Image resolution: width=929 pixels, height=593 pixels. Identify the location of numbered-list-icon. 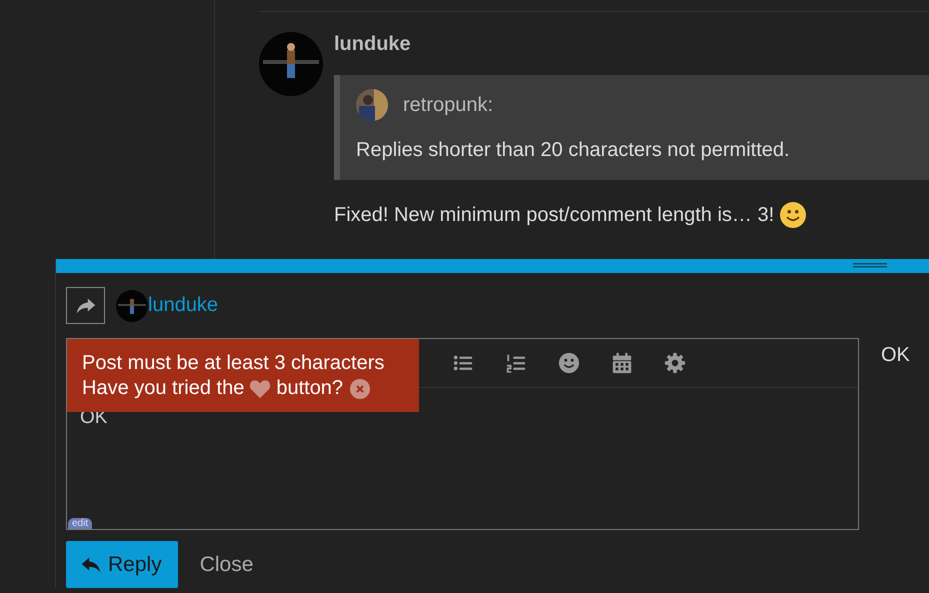
(516, 363).